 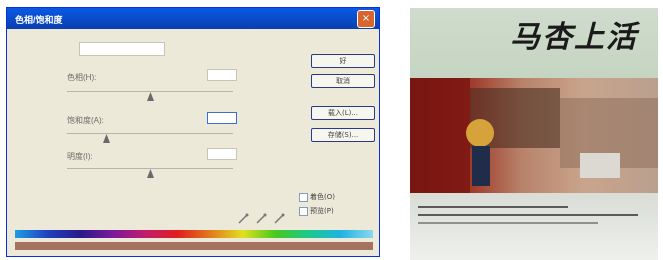 I want to click on preview-label: 预览(P), so click(x=322, y=211).